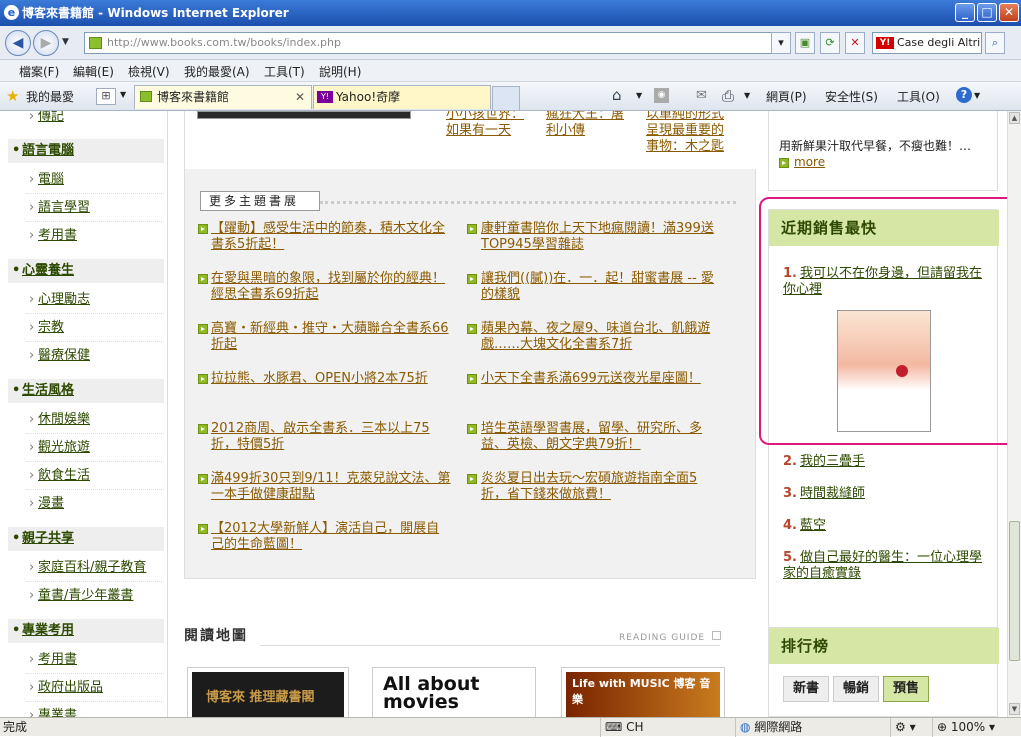  Describe the element at coordinates (319, 379) in the screenshot. I see `theme-link: 拉拉熊、水豚君、OPEN小將2本75折` at that location.